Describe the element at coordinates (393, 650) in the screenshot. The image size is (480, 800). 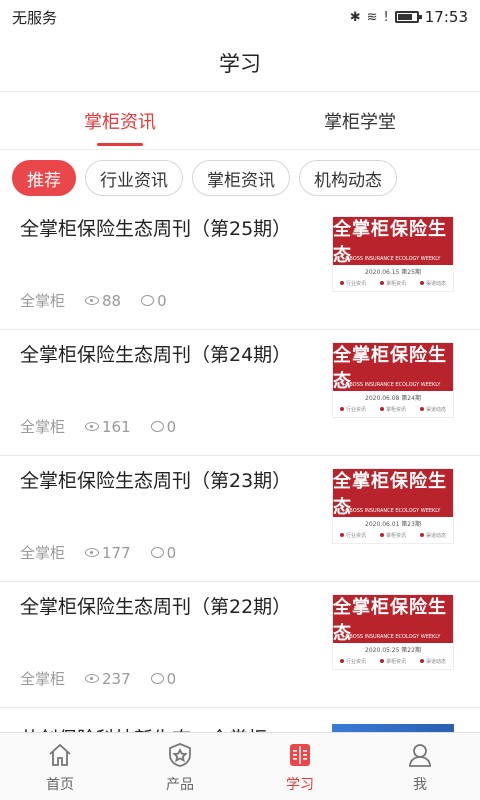
I see `thumbnail-date: 2020.05.25 第22期` at that location.